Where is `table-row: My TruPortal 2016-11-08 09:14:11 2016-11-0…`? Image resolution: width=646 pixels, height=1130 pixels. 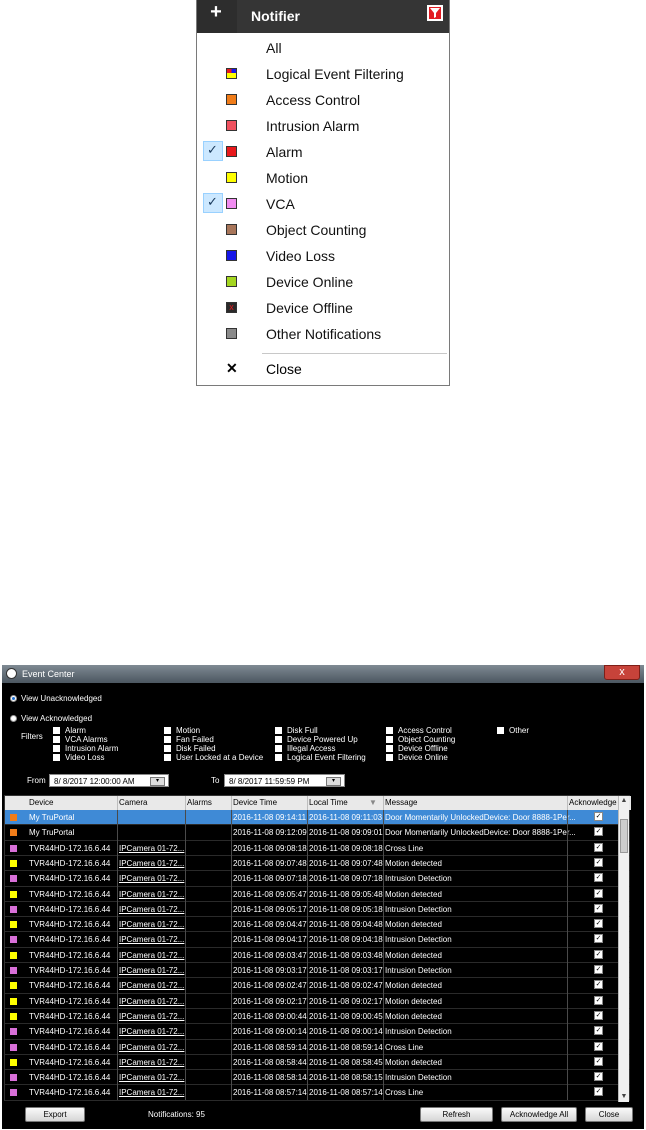
table-row: My TruPortal 2016-11-08 09:14:11 2016-11-0… is located at coordinates (317, 817).